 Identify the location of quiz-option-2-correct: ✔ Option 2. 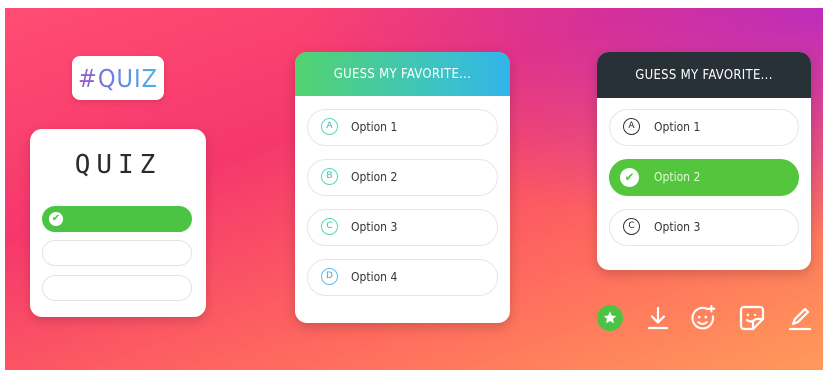
(704, 177).